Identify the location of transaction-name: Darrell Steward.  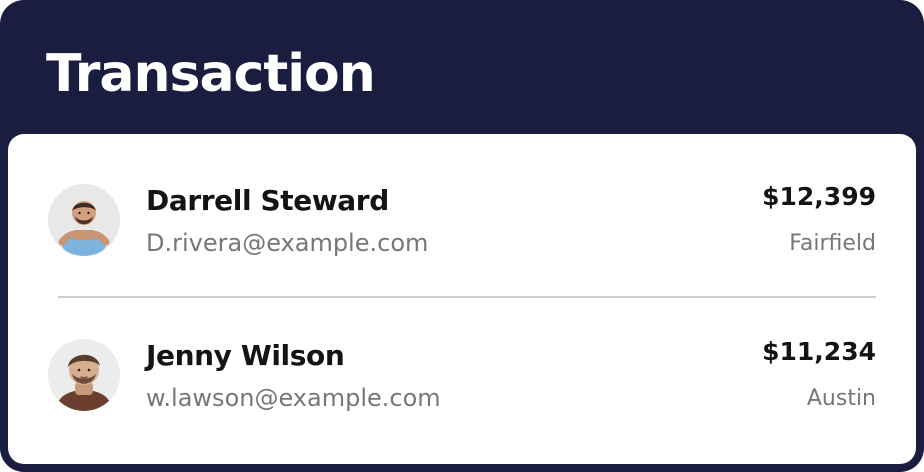
(267, 200).